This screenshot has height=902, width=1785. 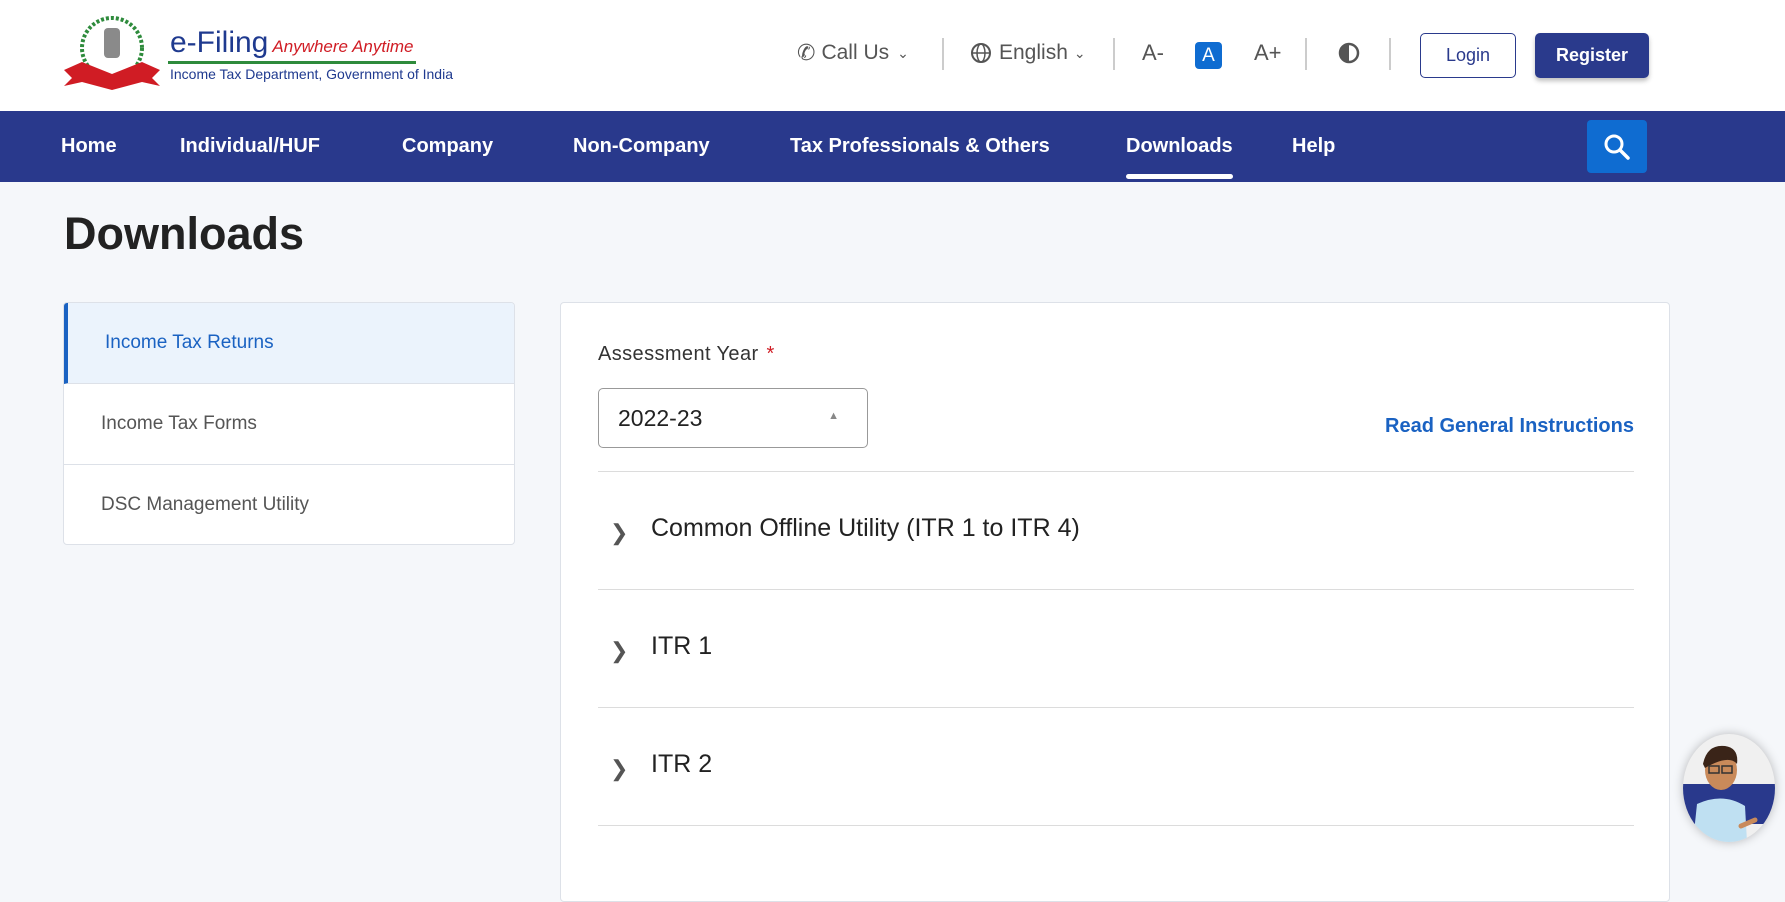 I want to click on assessment-year-label: Assessment Year *, so click(x=686, y=354).